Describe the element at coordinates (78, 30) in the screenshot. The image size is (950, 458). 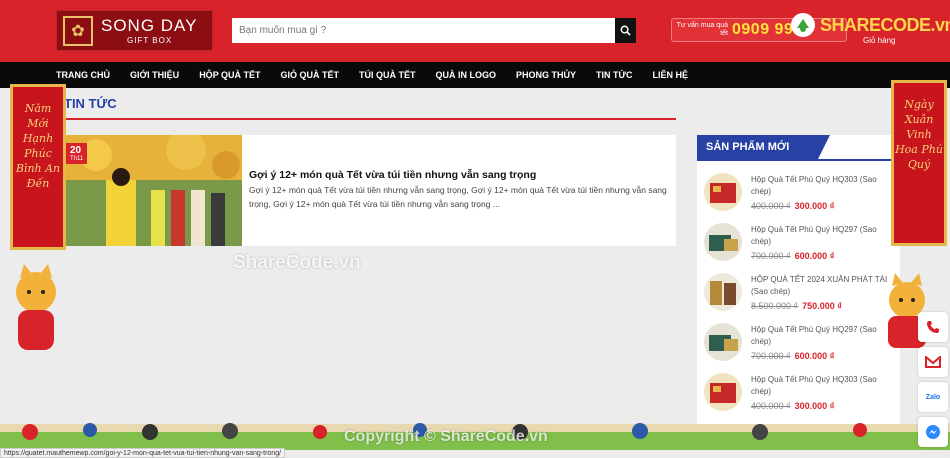
I see `logo-emblem-icon: ✿` at that location.